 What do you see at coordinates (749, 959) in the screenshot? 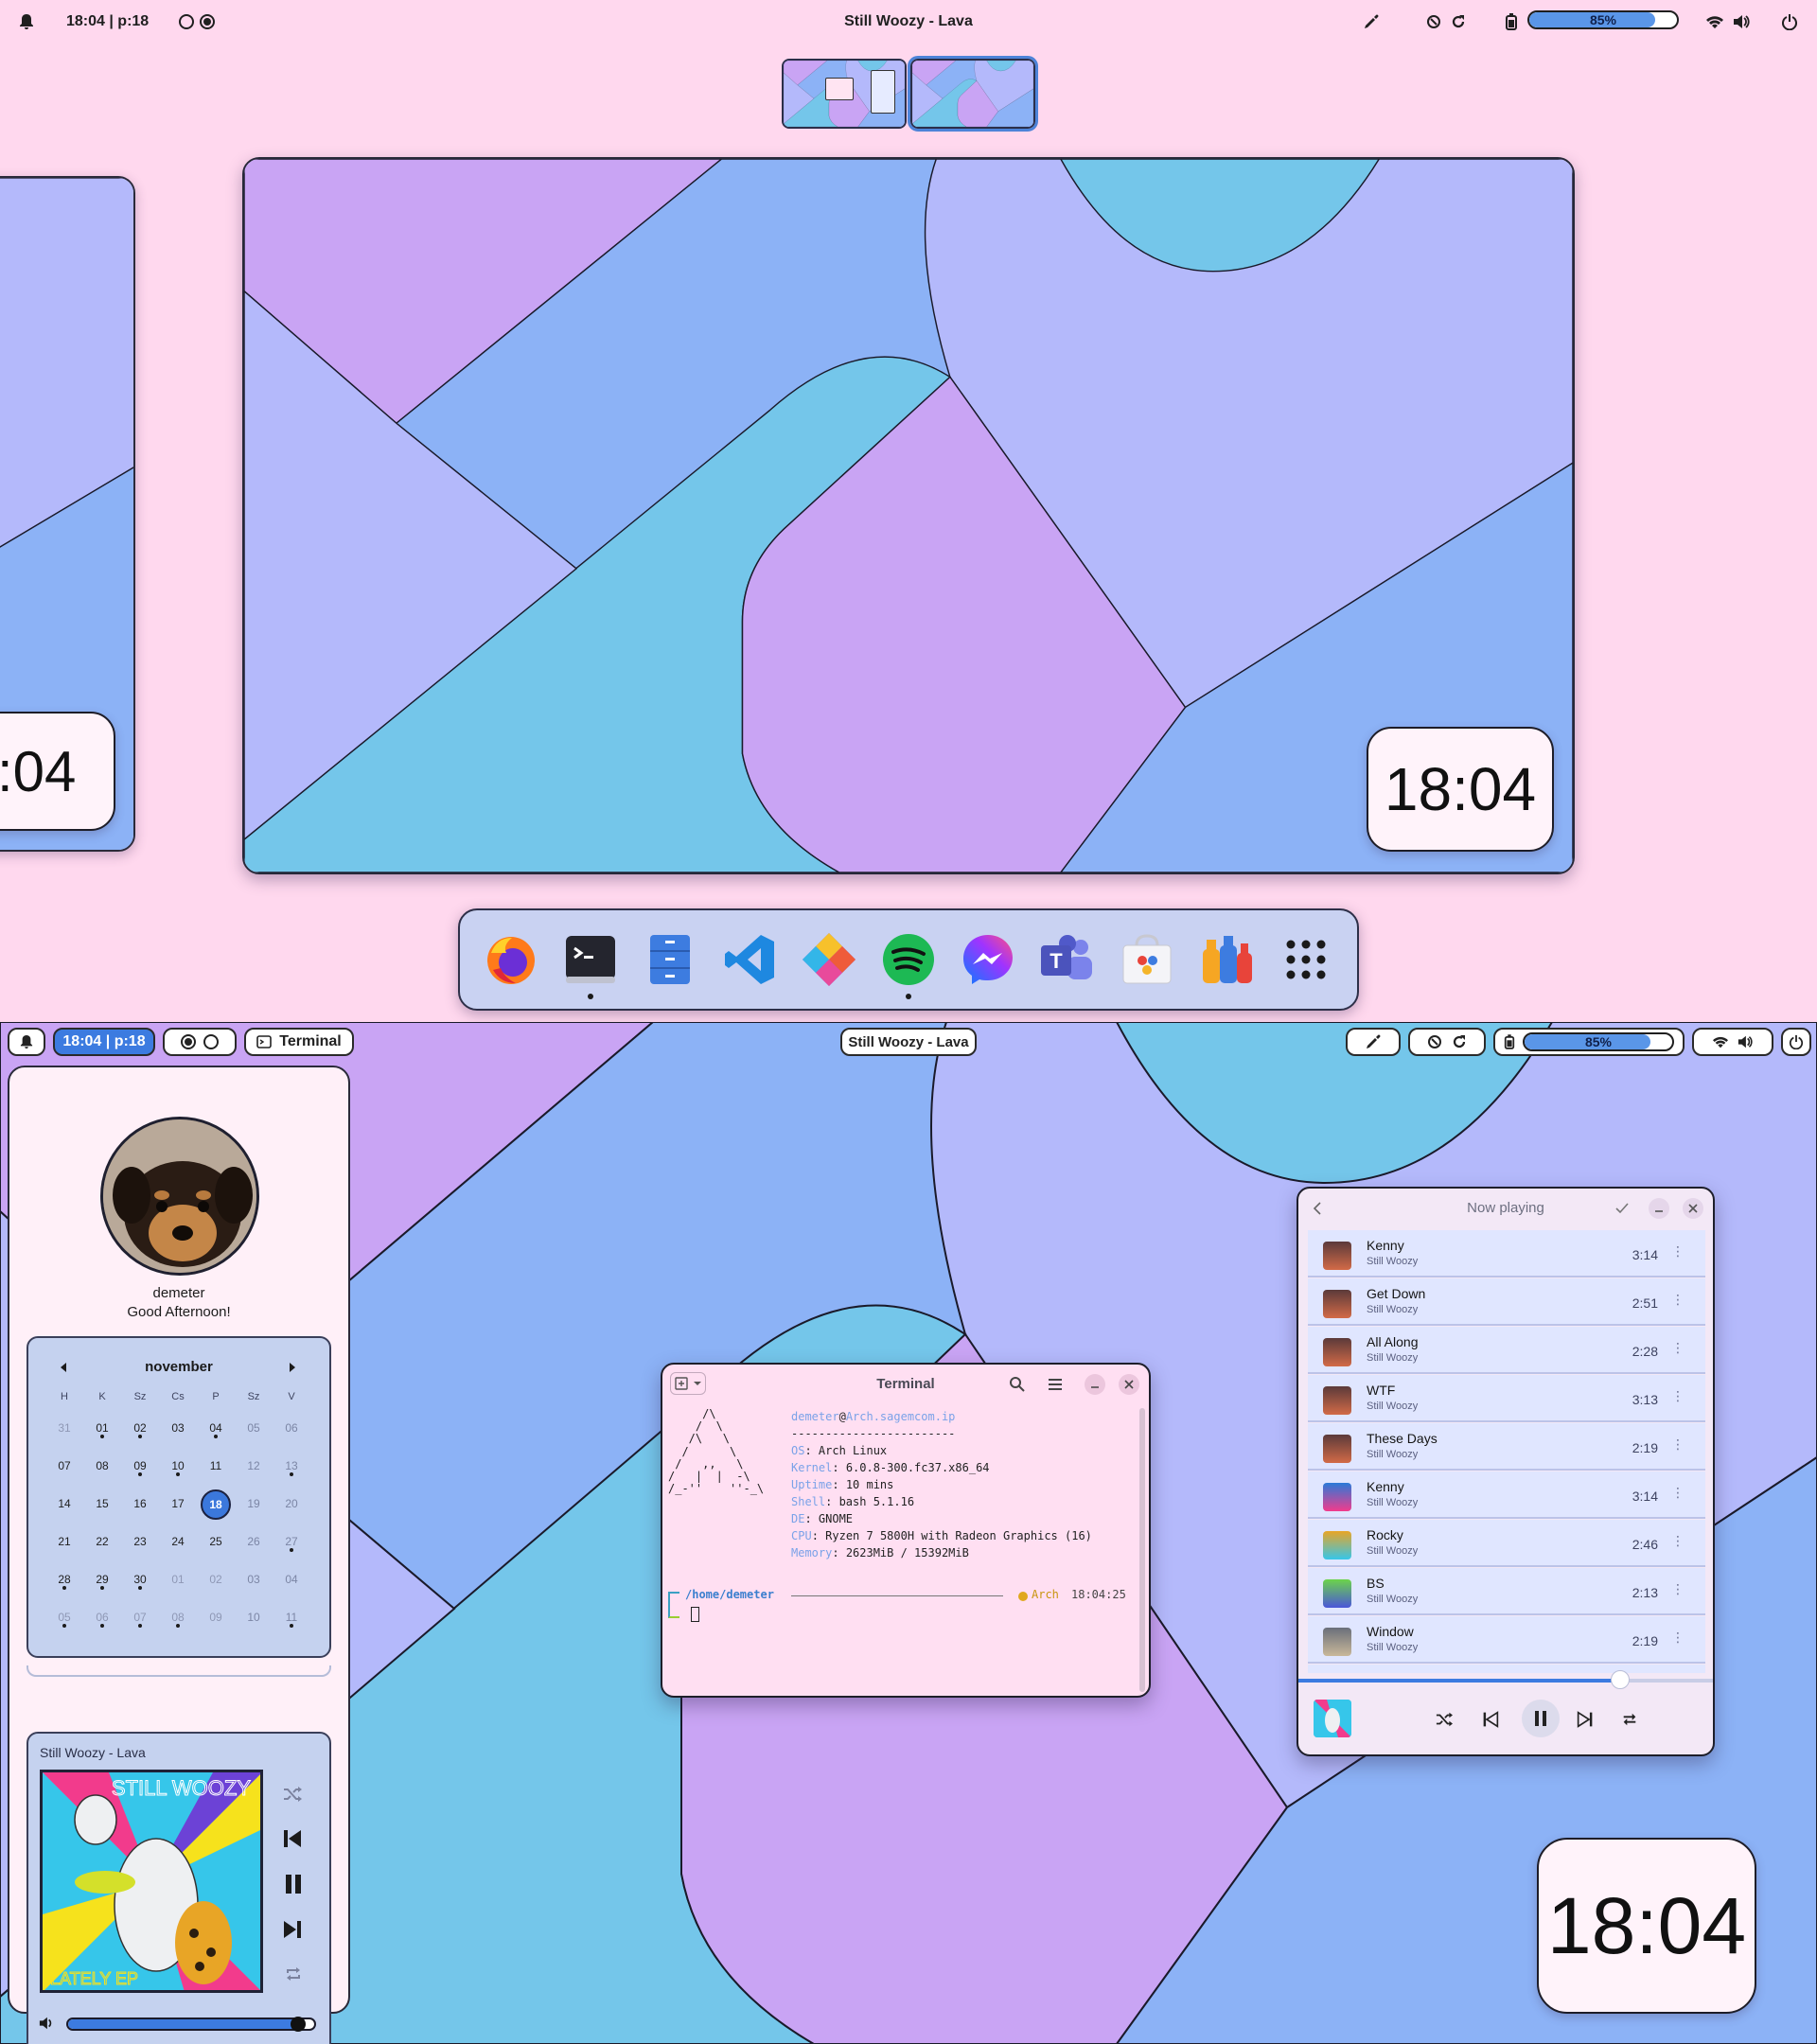
I see `vscode-icon` at bounding box center [749, 959].